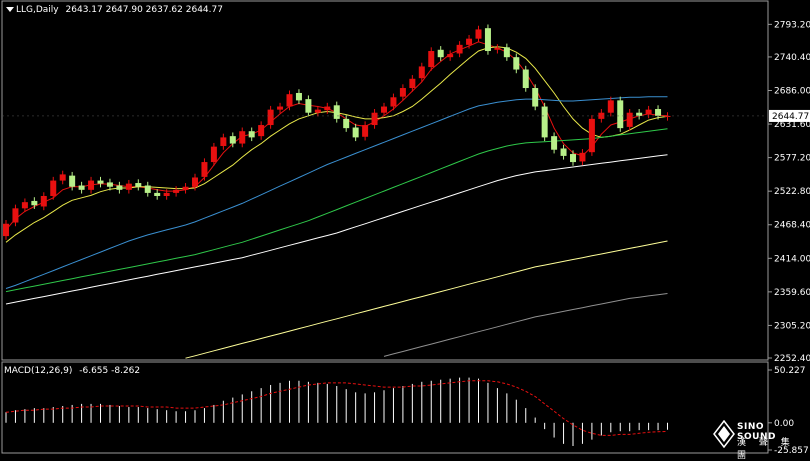 The width and height of the screenshot is (810, 461). What do you see at coordinates (792, 159) in the screenshot?
I see `price-axis-label: 2577.20` at bounding box center [792, 159].